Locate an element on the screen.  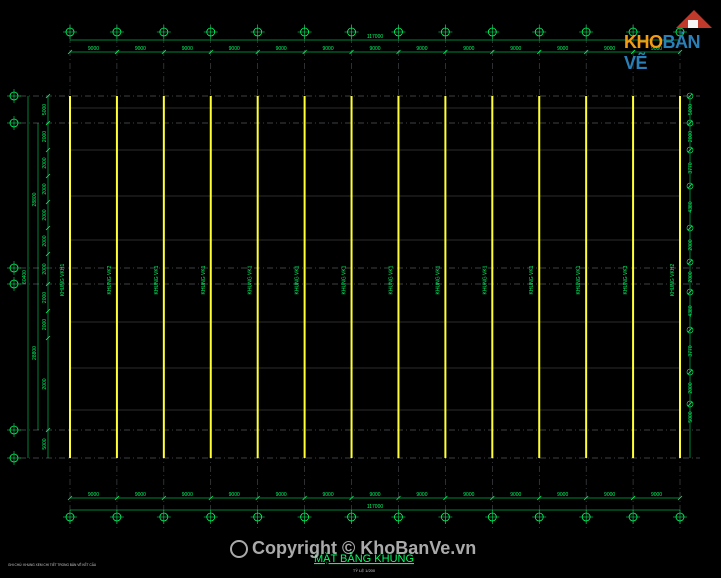
watermark-text: Copyright © KhoBanVe.vn is located at coordinates (364, 548).